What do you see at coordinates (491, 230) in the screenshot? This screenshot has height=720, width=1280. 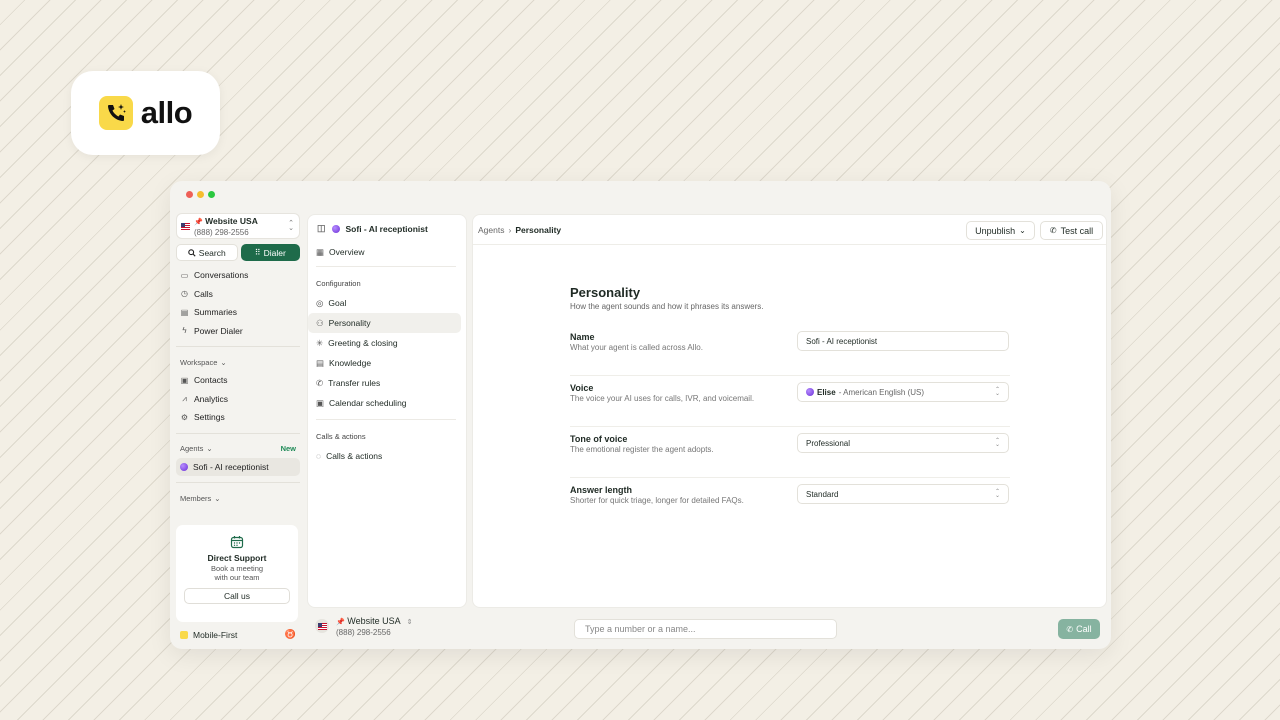 I see `breadcrumb-agents: Agents` at bounding box center [491, 230].